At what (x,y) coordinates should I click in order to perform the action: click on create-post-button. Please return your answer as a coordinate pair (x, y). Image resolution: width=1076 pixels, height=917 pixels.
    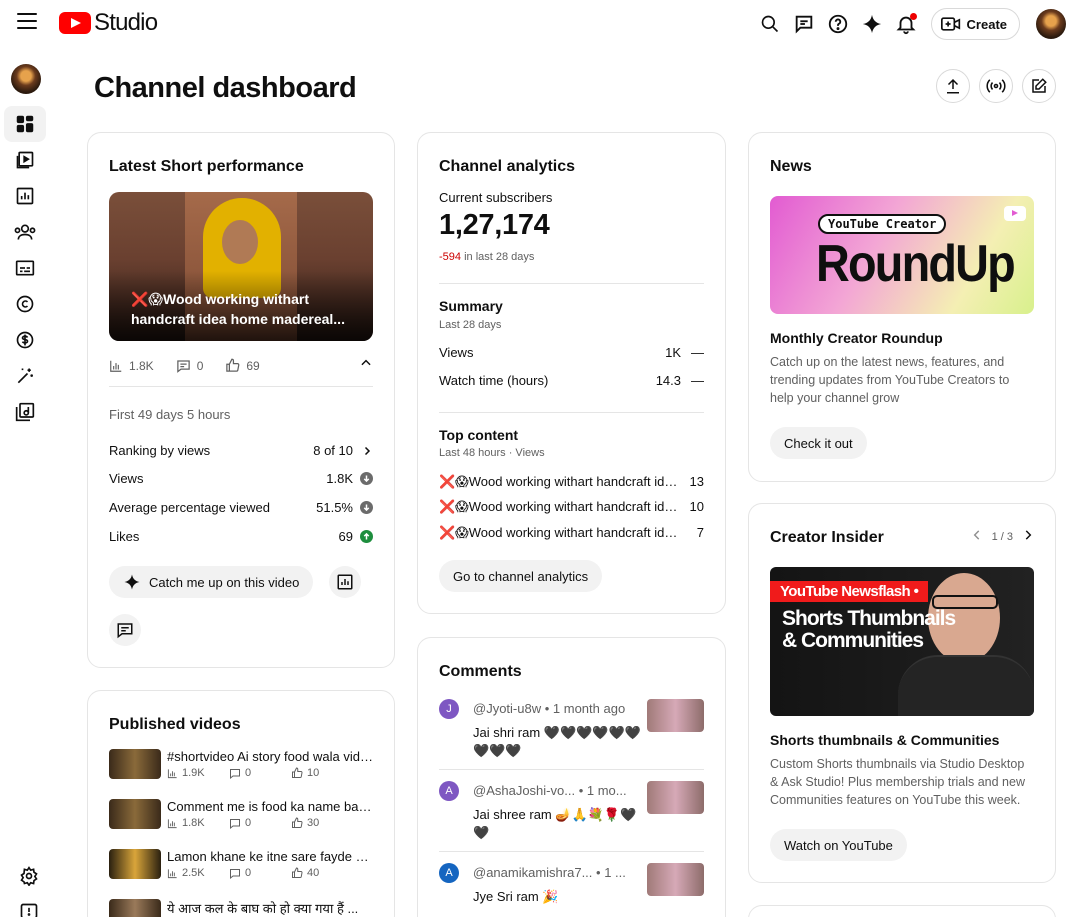
    Looking at the image, I should click on (1039, 86).